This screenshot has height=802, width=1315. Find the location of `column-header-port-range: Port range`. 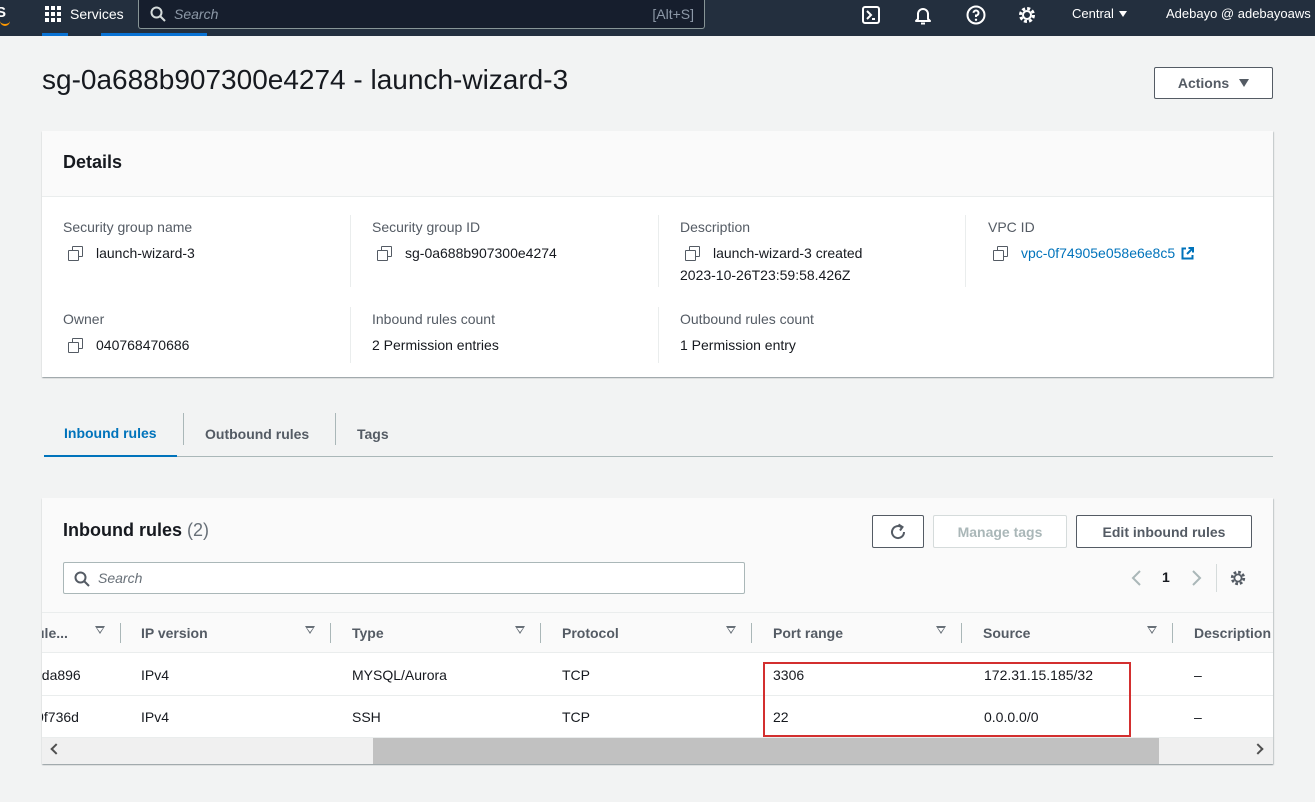

column-header-port-range: Port range is located at coordinates (808, 633).